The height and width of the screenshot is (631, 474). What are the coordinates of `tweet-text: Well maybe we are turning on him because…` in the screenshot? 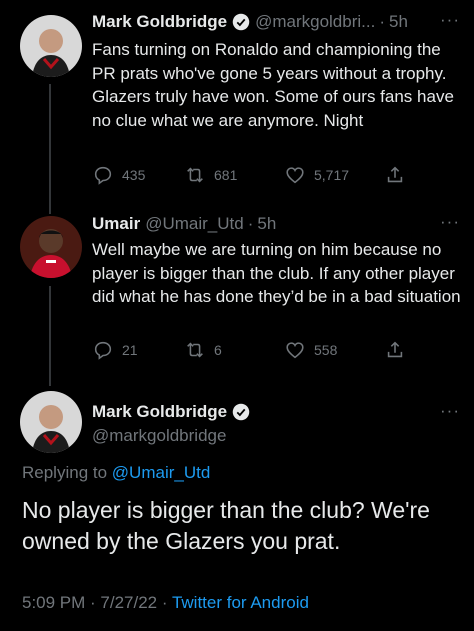 It's located at (276, 273).